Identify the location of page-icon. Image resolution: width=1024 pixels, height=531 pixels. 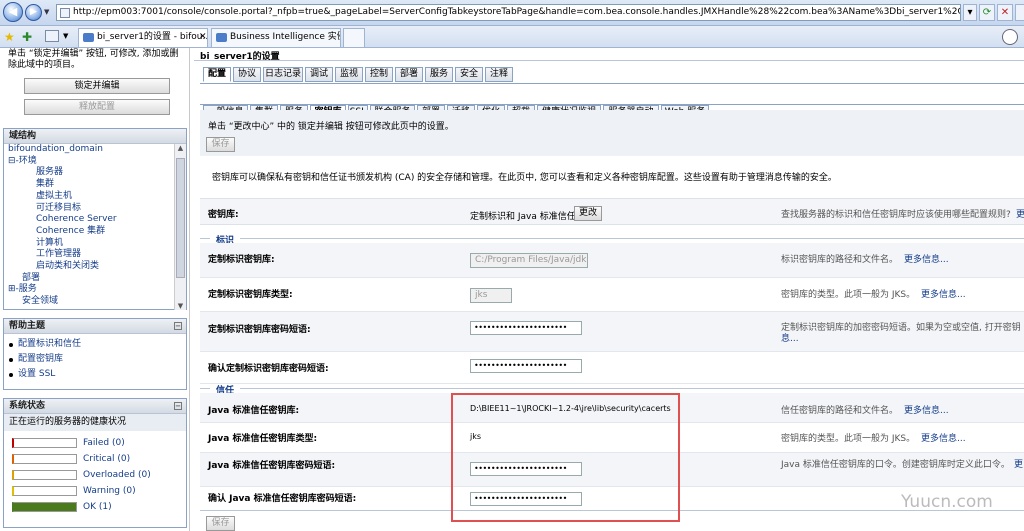
(65, 13).